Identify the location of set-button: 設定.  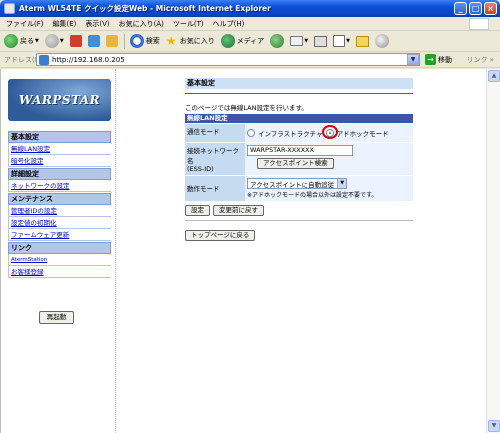
(197, 210).